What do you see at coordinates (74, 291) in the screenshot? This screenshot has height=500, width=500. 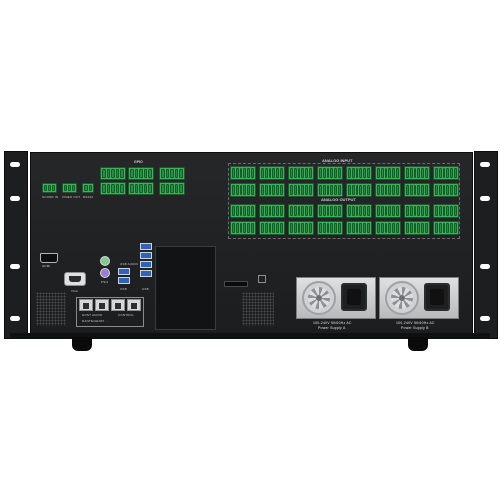 I see `vga-label: VGA` at bounding box center [74, 291].